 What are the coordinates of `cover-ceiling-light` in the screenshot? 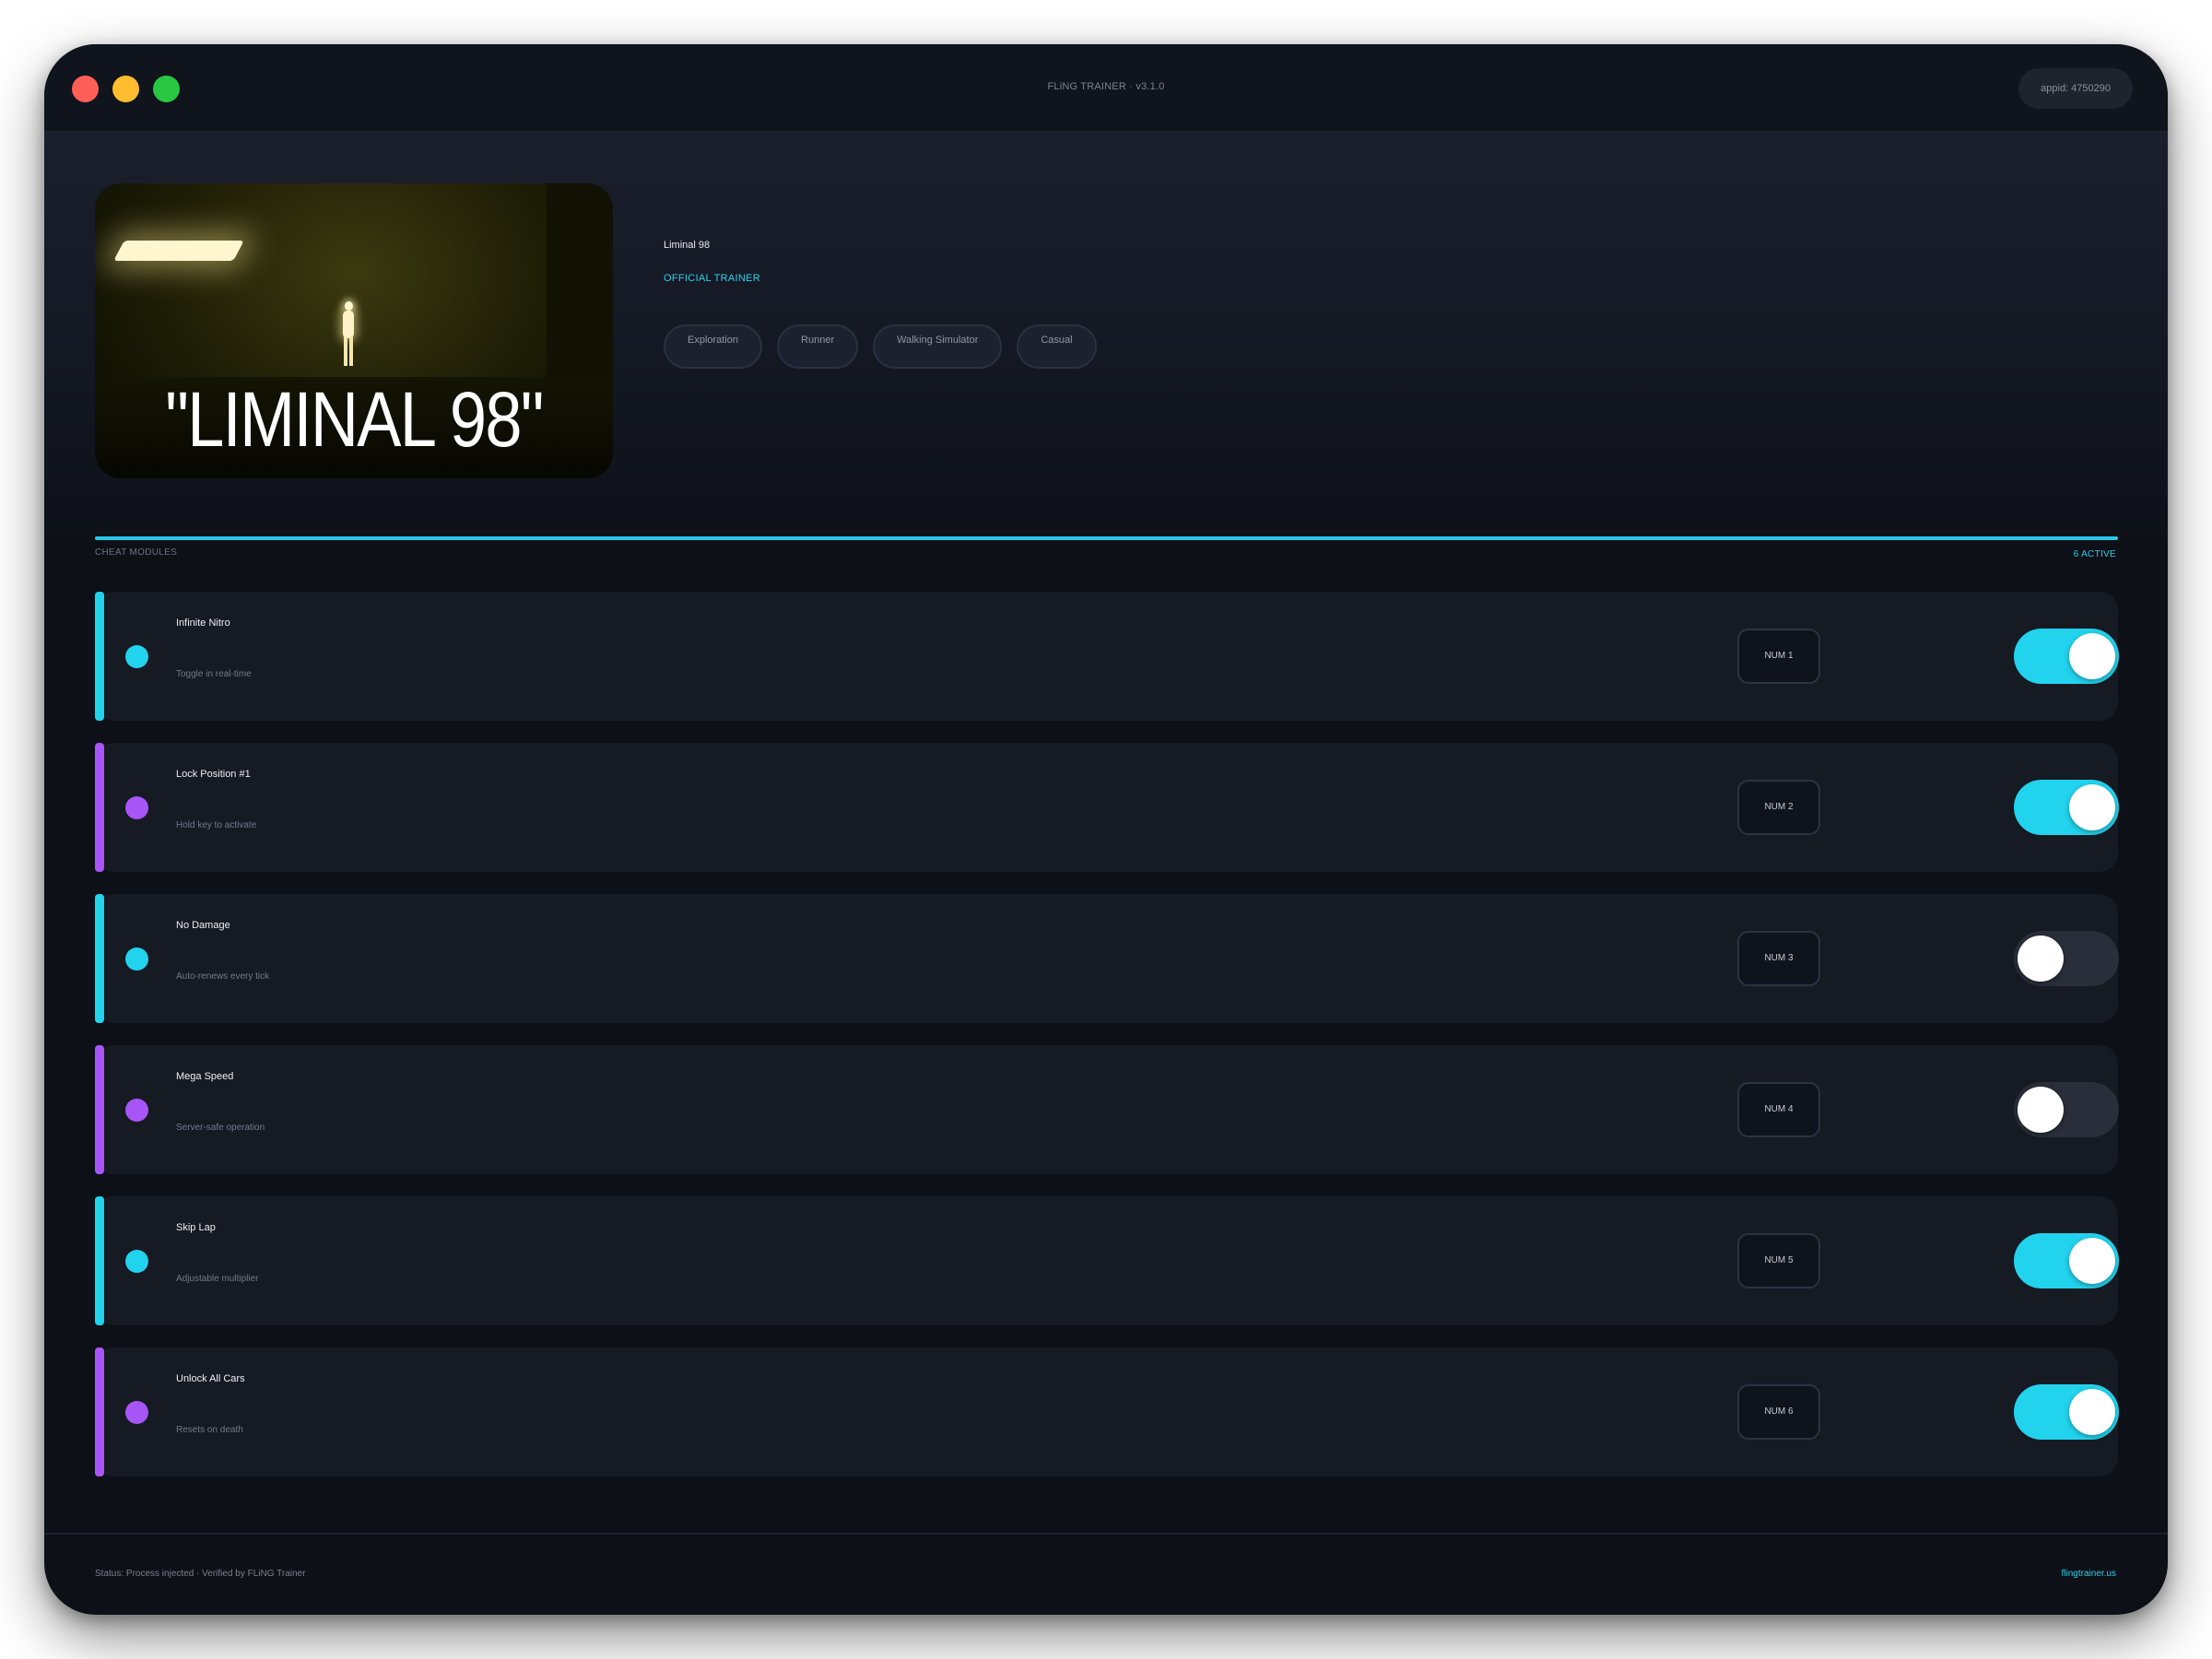 It's located at (178, 251).